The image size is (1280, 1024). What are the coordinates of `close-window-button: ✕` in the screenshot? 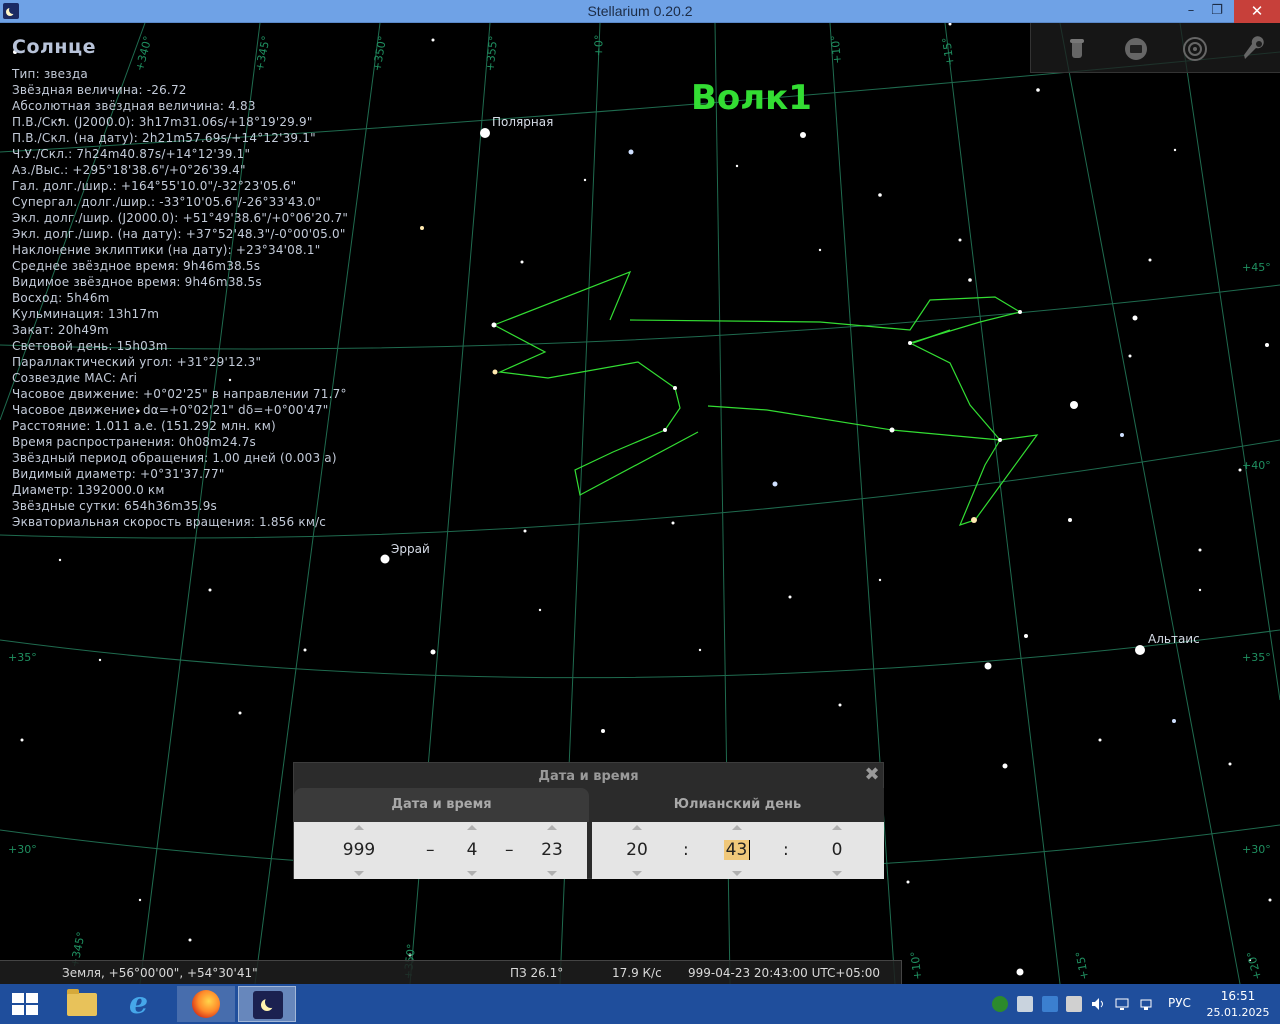 It's located at (1257, 11).